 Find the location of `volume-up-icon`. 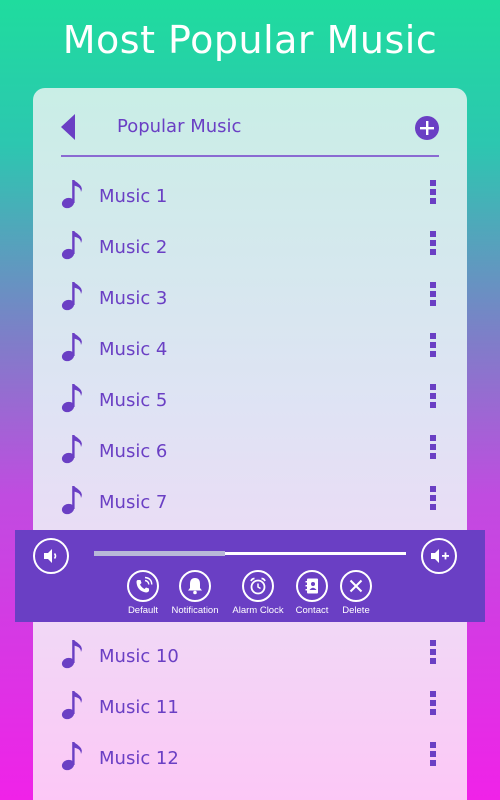

volume-up-icon is located at coordinates (440, 556).